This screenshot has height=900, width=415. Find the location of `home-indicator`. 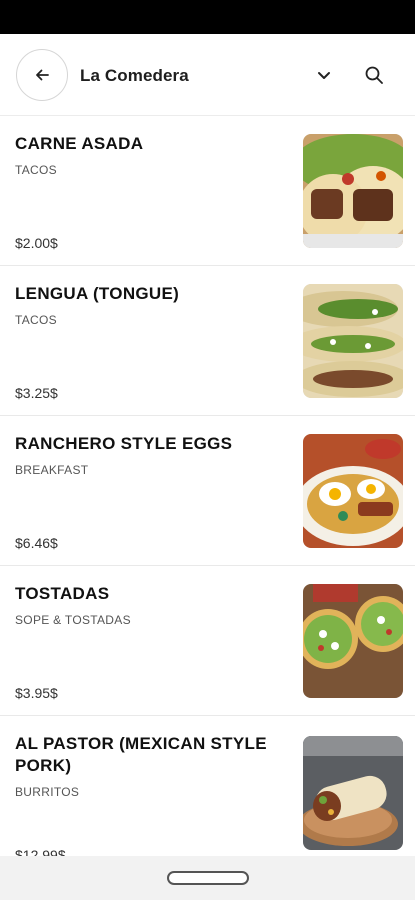

home-indicator is located at coordinates (208, 878).